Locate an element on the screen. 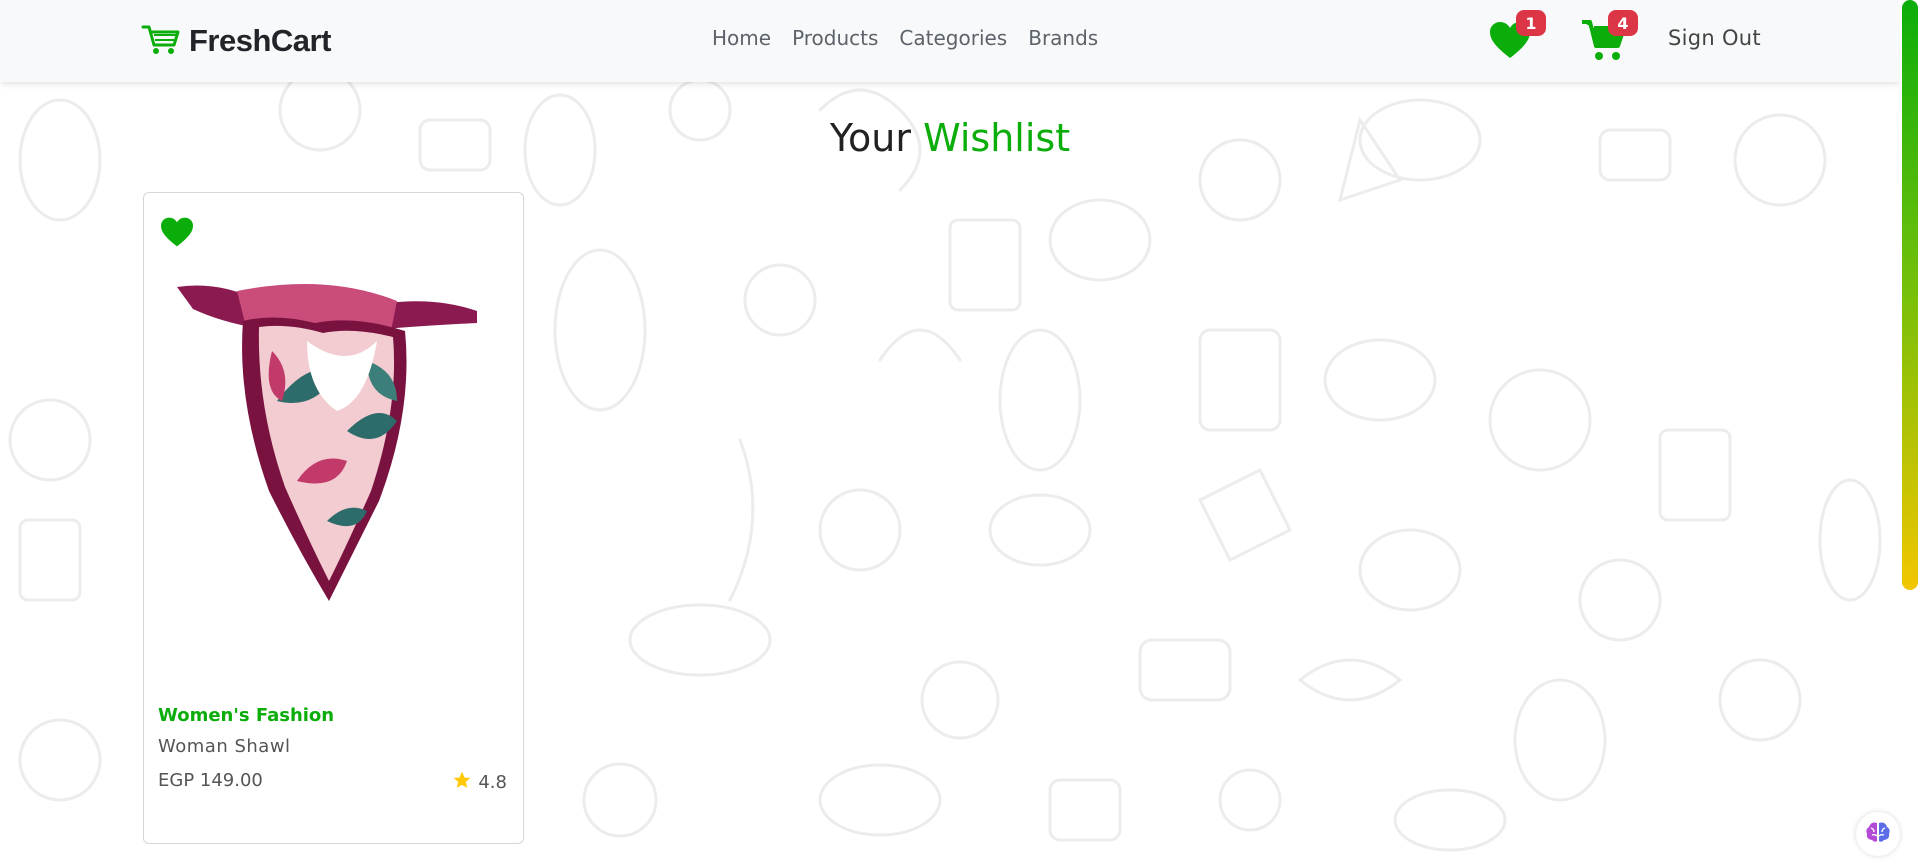 Image resolution: width=1920 pixels, height=868 pixels. nav-link-categories: Categories is located at coordinates (953, 38).